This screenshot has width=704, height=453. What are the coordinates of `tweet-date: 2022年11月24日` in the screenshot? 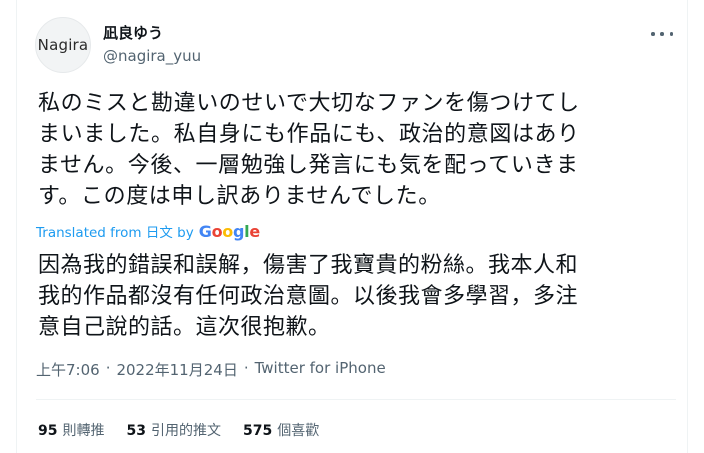 It's located at (176, 369).